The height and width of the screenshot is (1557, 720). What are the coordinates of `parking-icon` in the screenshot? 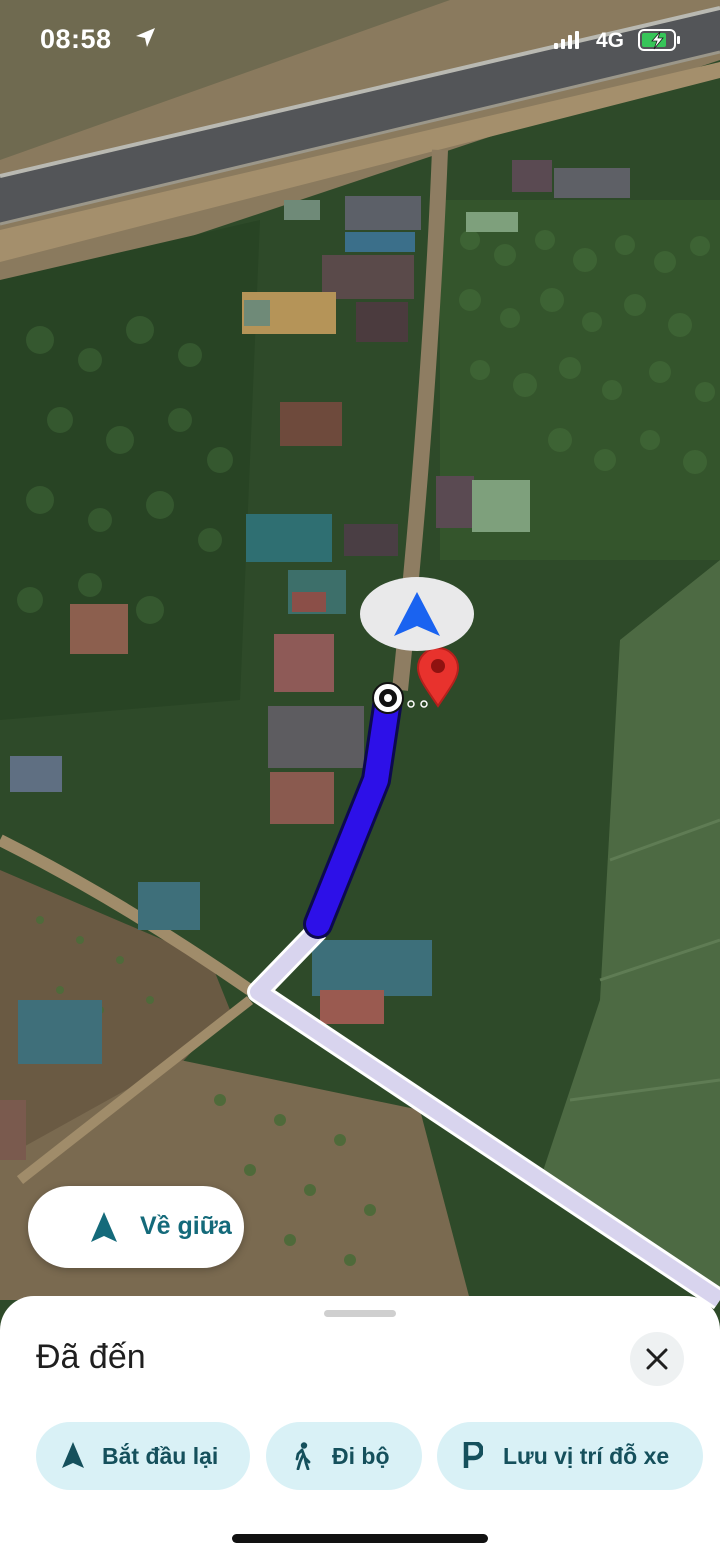 It's located at (473, 1455).